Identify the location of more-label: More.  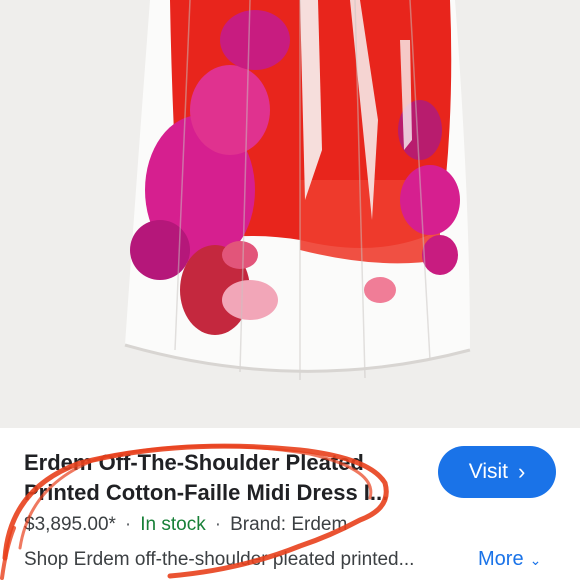
(501, 559).